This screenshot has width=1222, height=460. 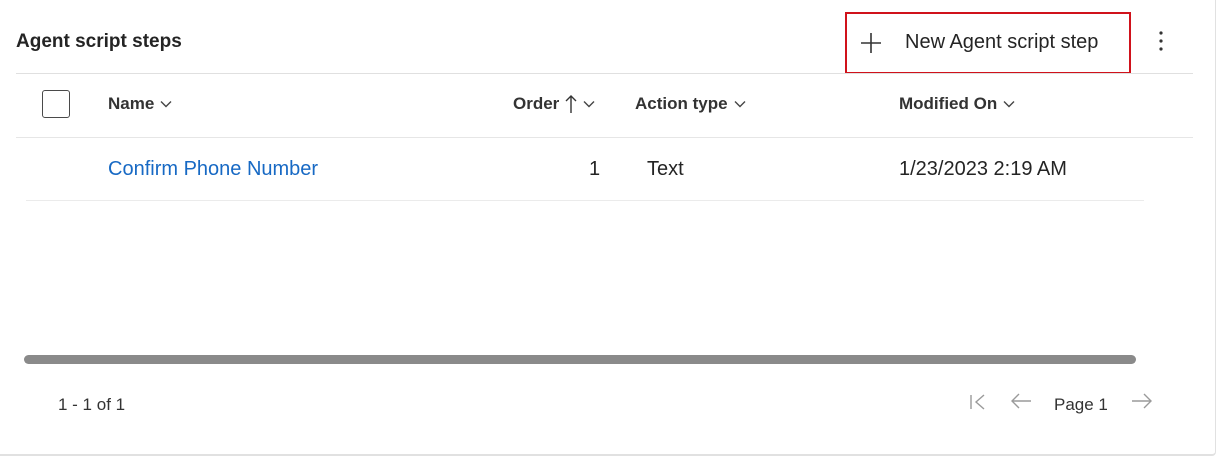 I want to click on row-order-cell: 1, so click(x=595, y=169).